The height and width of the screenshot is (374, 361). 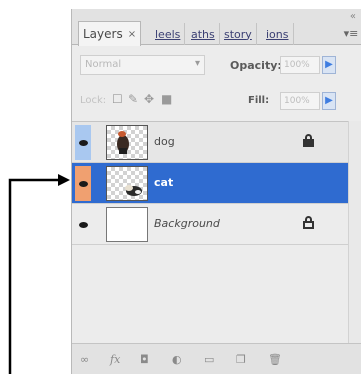 I want to click on dog-thumbnail-icon, so click(x=123, y=142).